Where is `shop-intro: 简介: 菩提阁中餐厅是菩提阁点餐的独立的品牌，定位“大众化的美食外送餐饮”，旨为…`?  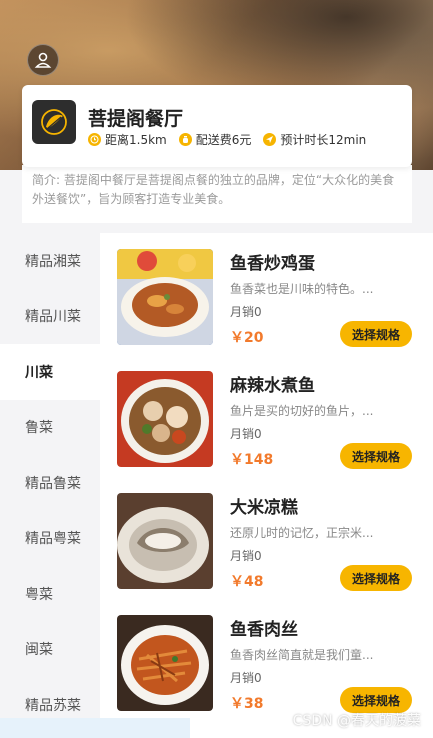
shop-intro: 简介: 菩提阁中餐厅是菩提阁点餐的独立的品牌，定位“大众化的美食外送餐饮”，旨为… is located at coordinates (213, 189).